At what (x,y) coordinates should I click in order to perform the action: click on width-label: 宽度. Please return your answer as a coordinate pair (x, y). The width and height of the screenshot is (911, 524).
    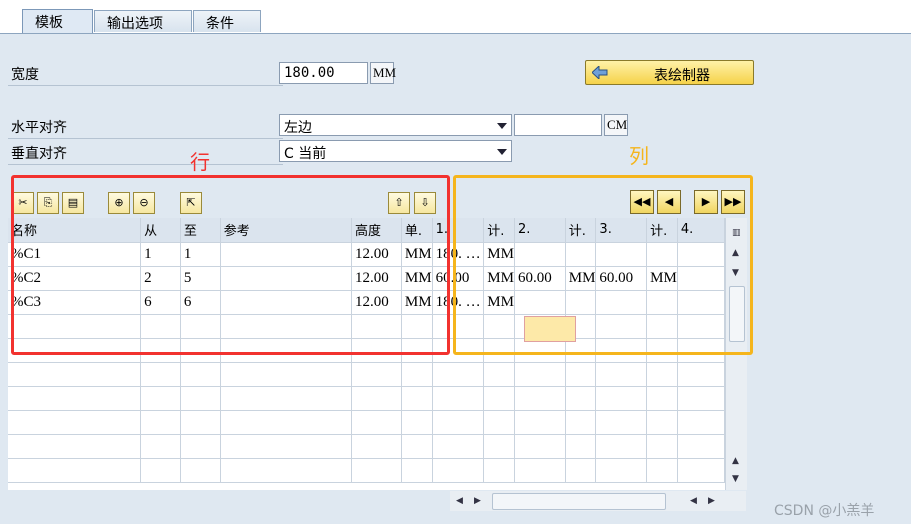
    Looking at the image, I should click on (25, 75).